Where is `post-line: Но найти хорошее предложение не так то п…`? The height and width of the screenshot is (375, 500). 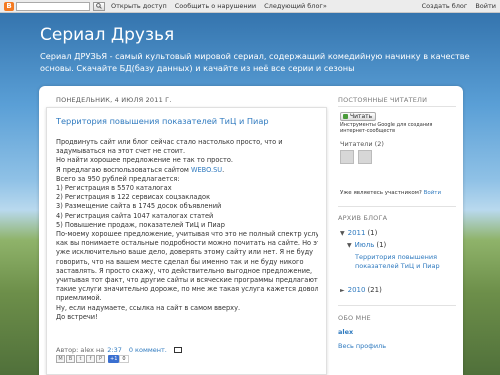 post-line: Но найти хорошее предложение не так то п… is located at coordinates (144, 160).